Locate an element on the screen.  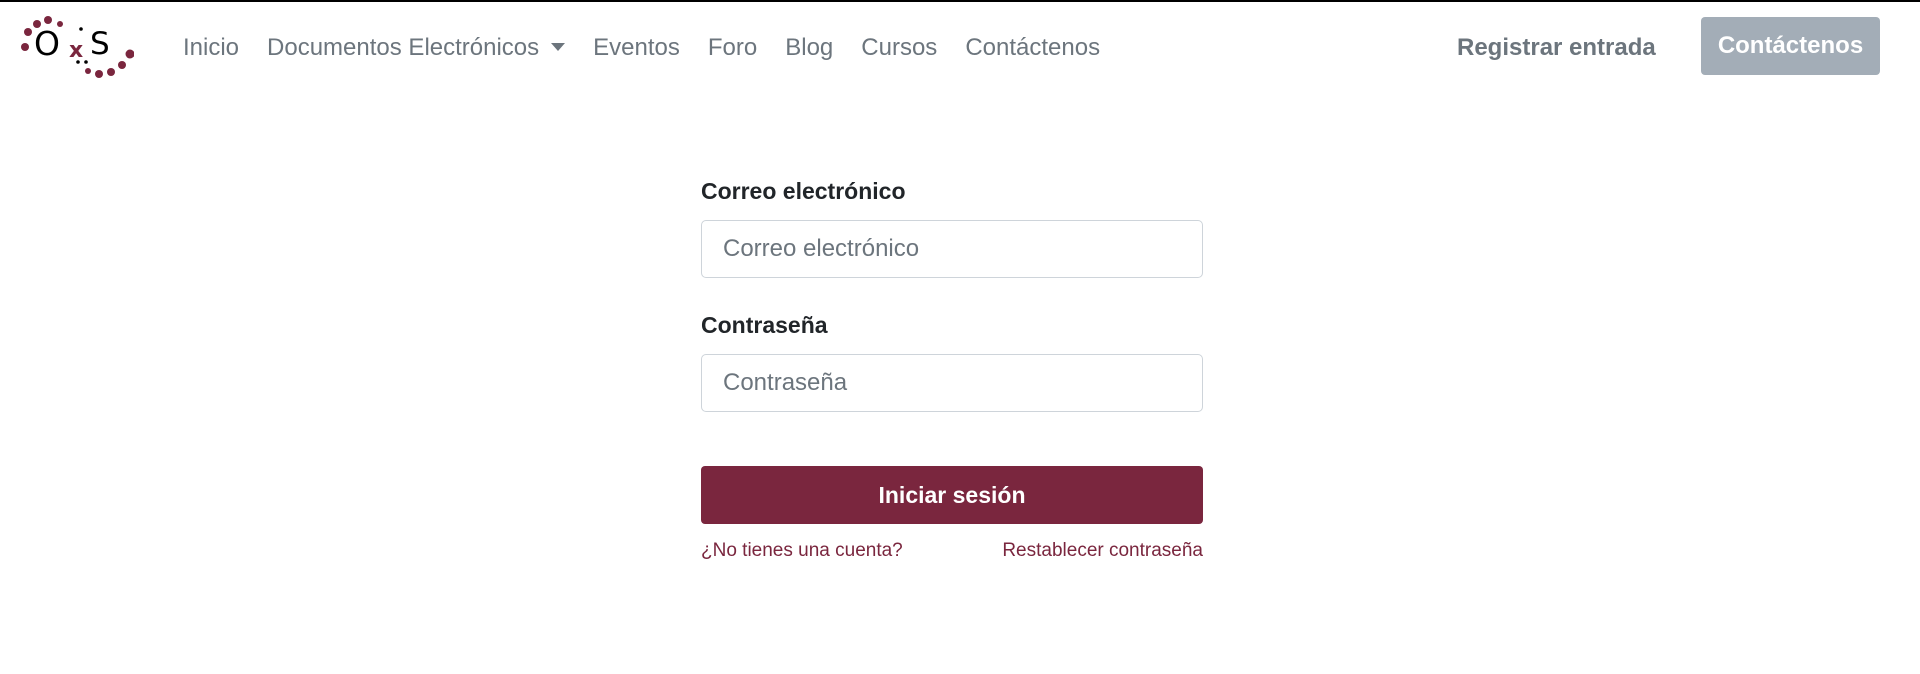
password-field is located at coordinates (952, 383).